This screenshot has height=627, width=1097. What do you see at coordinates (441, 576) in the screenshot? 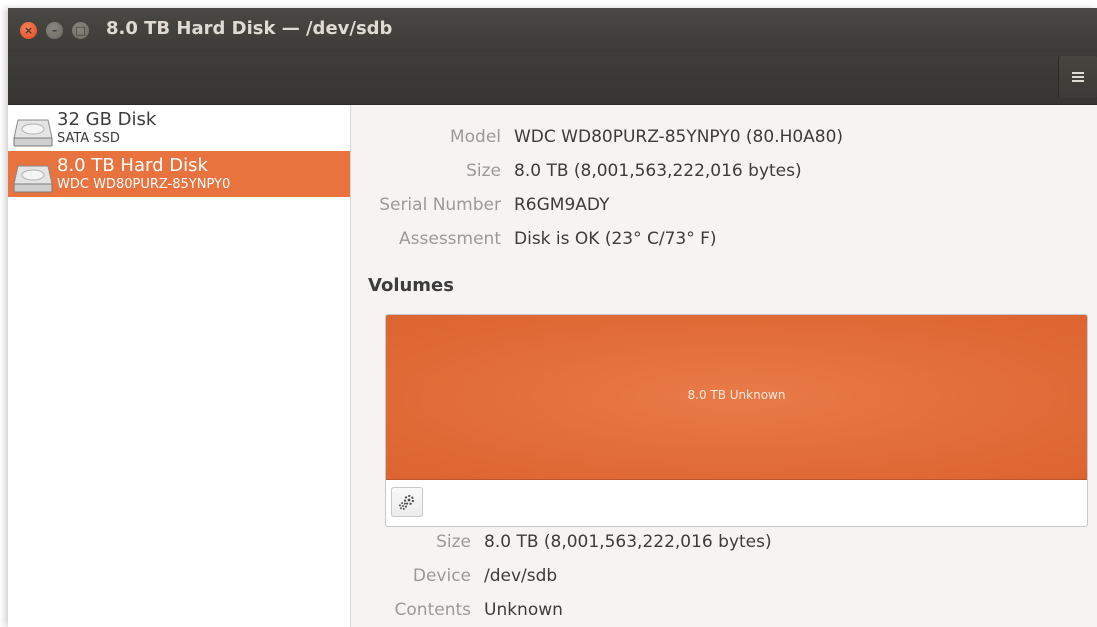
I see `volume-device-label: Device` at bounding box center [441, 576].